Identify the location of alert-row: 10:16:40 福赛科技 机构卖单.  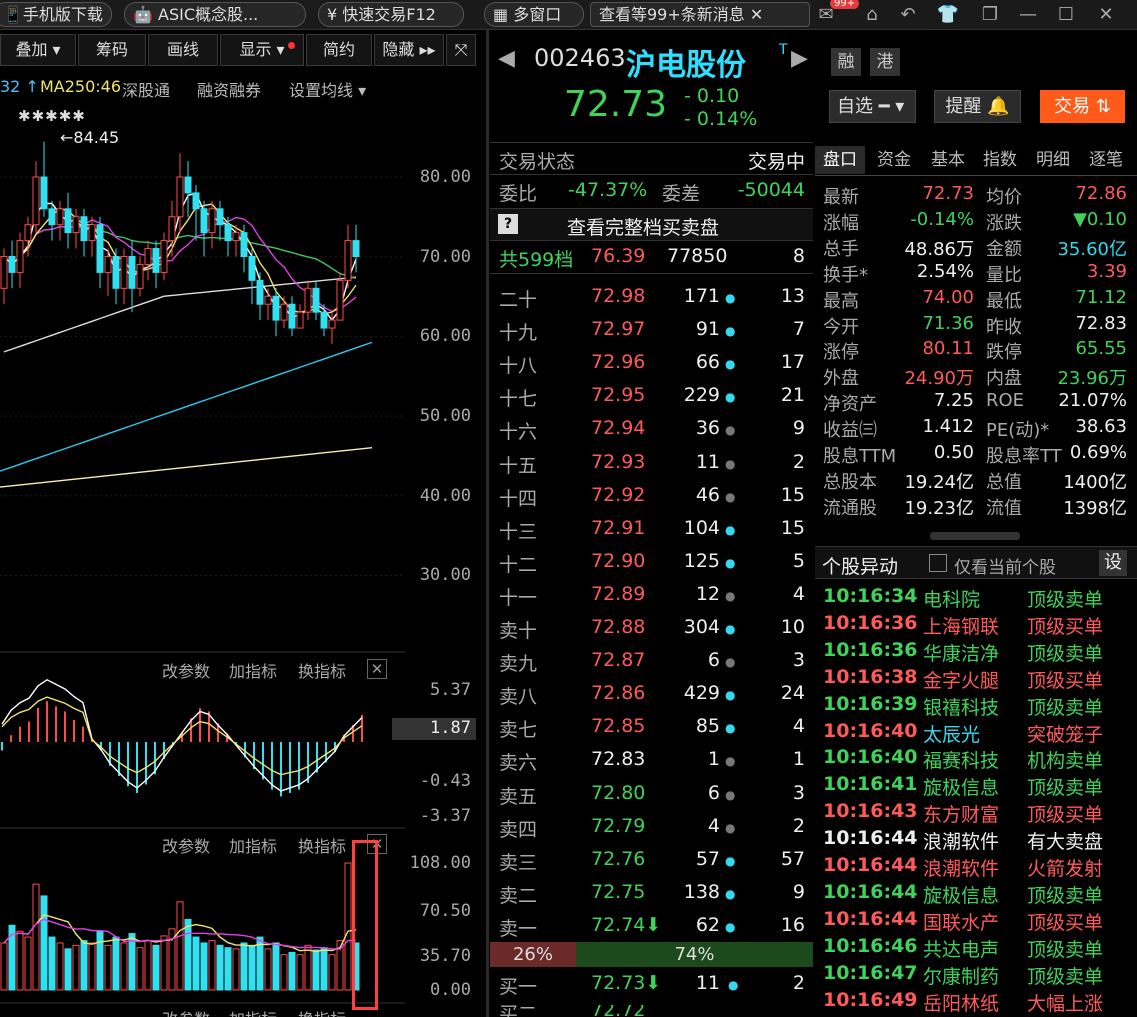
(976, 758).